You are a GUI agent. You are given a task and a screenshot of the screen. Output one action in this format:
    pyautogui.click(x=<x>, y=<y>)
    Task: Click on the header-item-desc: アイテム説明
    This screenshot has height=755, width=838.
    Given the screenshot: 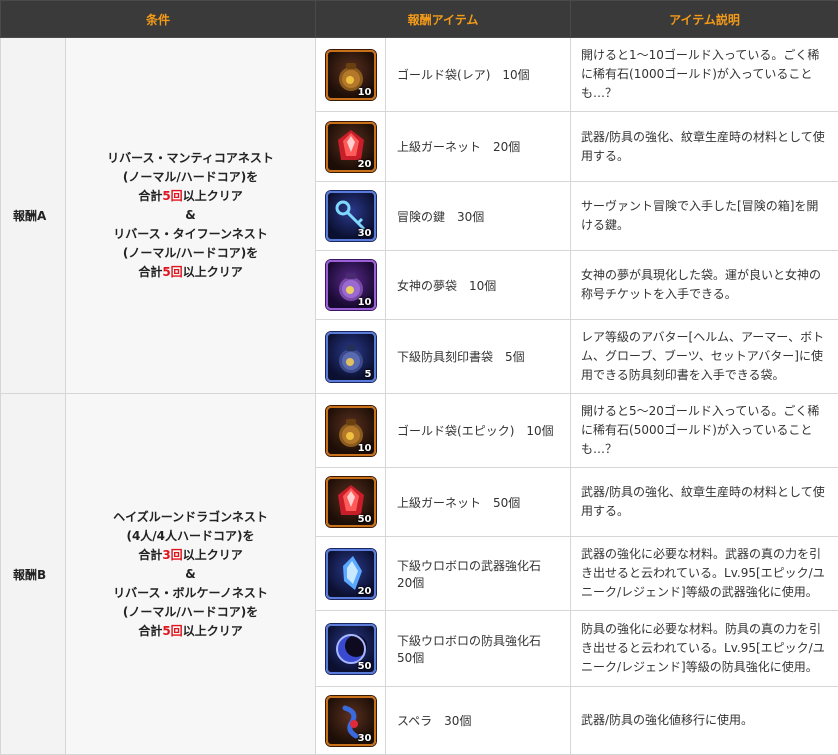 What is the action you would take?
    pyautogui.click(x=704, y=19)
    